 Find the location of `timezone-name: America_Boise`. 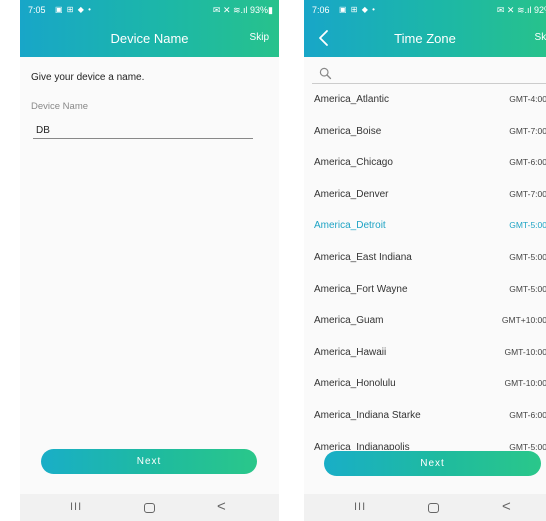

timezone-name: America_Boise is located at coordinates (348, 131).